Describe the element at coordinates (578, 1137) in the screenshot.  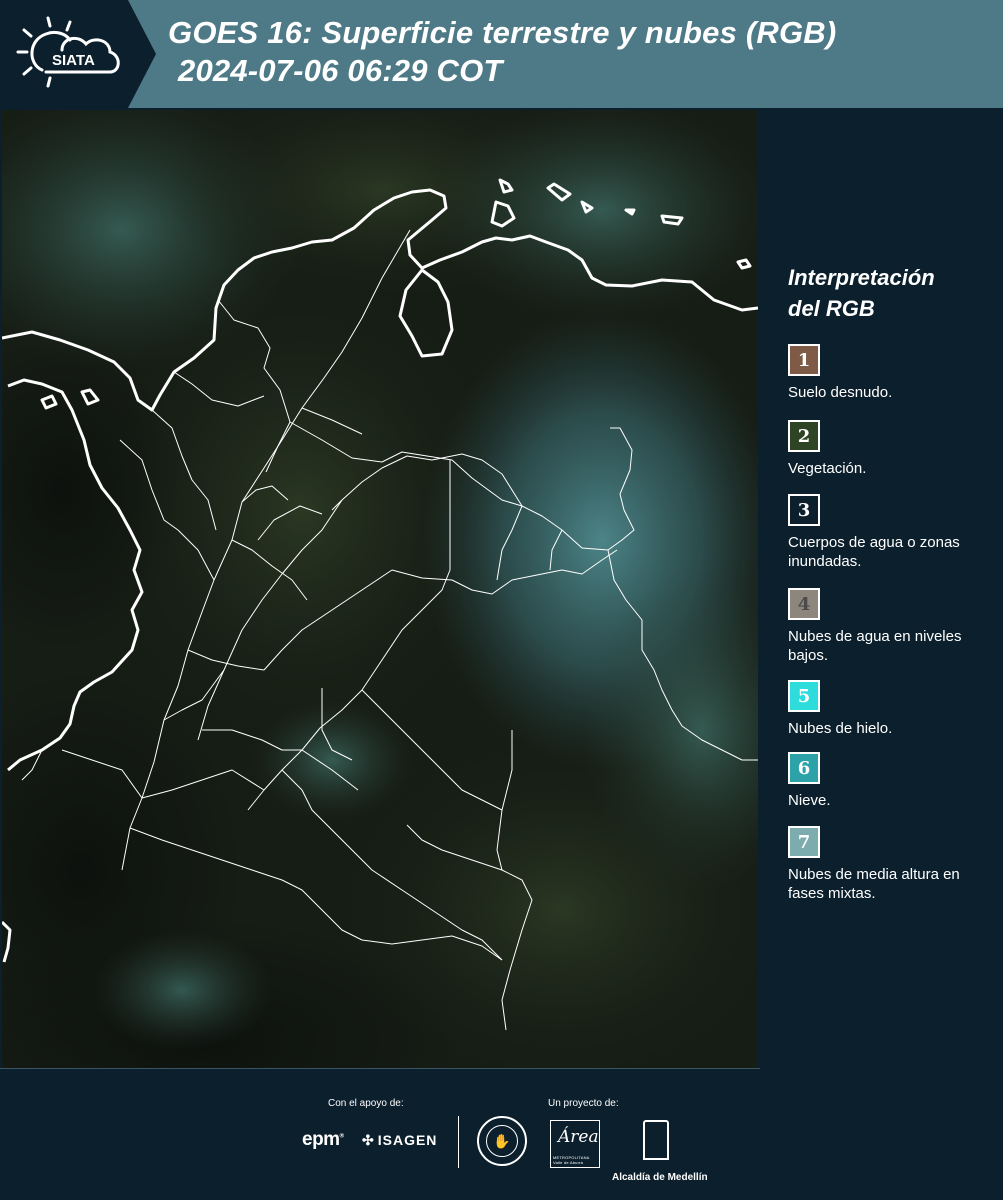
I see `area-logo-word: Área` at that location.